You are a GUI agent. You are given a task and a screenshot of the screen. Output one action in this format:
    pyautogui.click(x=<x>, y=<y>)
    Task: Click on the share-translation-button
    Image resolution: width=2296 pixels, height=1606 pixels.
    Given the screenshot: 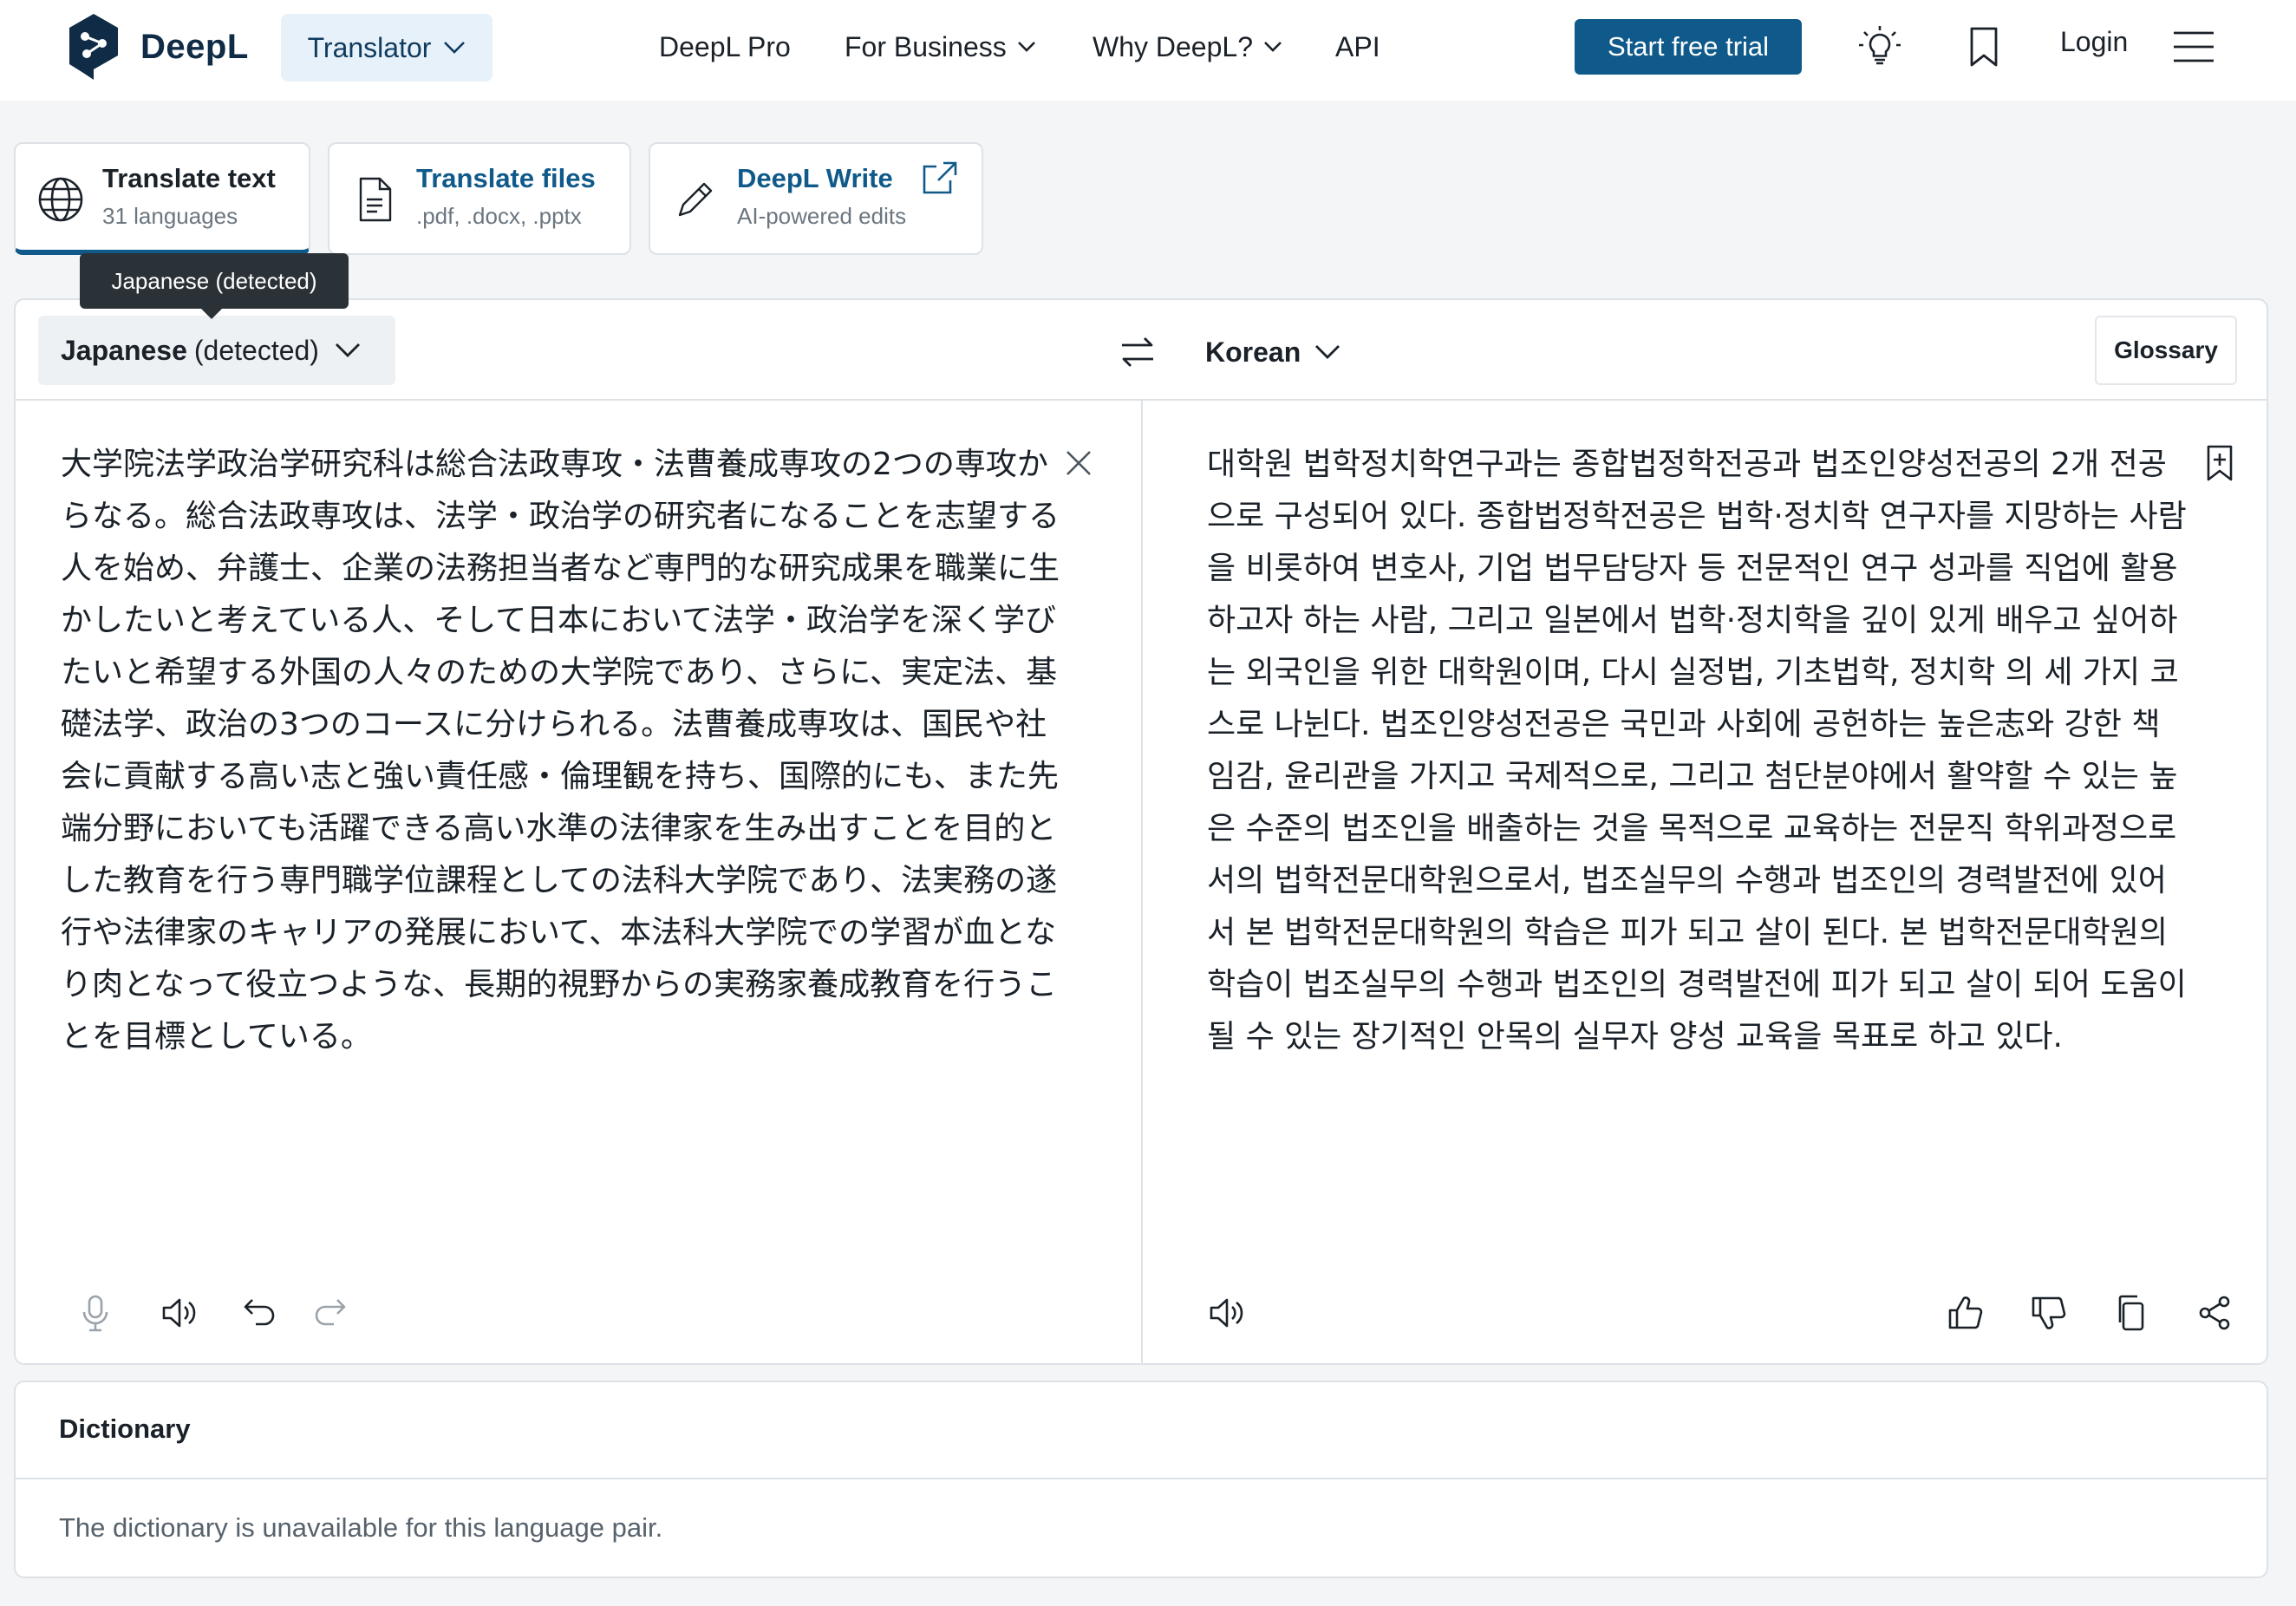 What is the action you would take?
    pyautogui.click(x=2214, y=1313)
    